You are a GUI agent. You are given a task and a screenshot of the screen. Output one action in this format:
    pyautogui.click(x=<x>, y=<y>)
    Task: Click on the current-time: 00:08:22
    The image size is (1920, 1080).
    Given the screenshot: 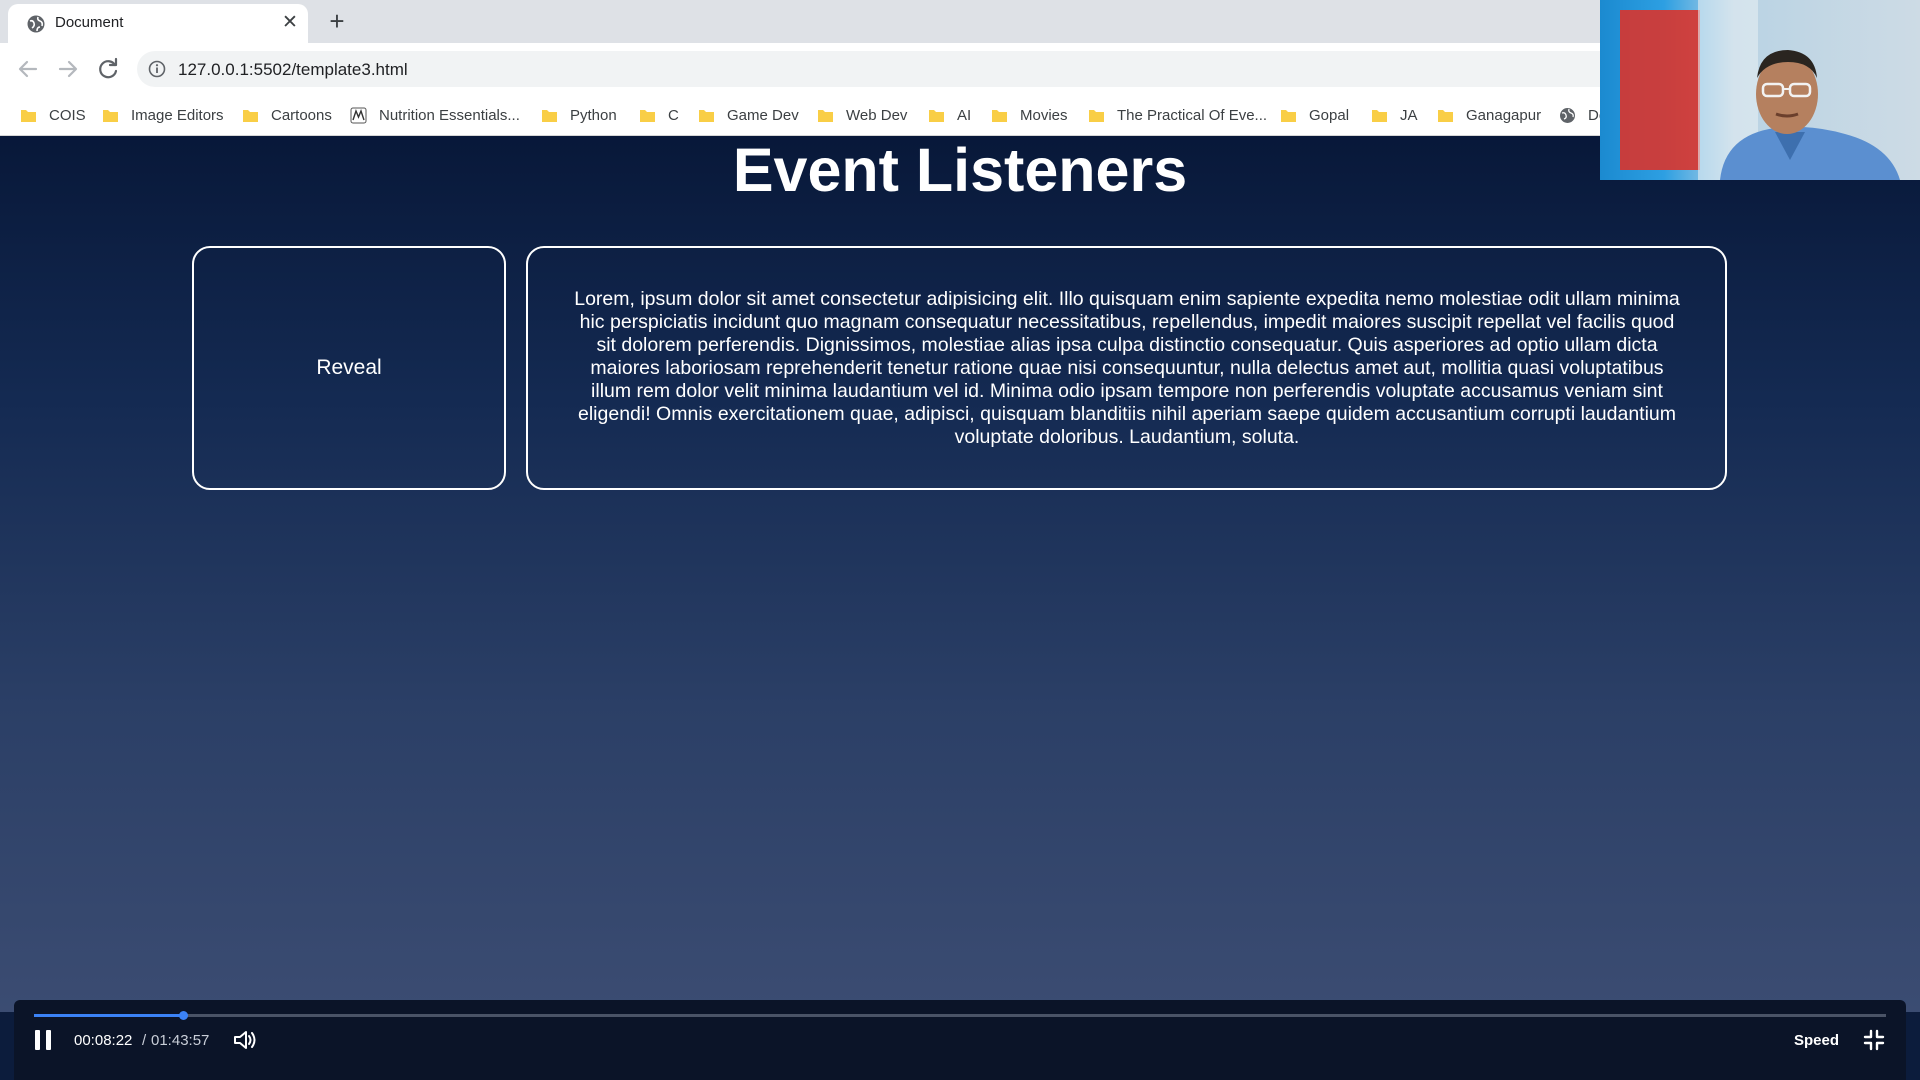 What is the action you would take?
    pyautogui.click(x=103, y=1040)
    